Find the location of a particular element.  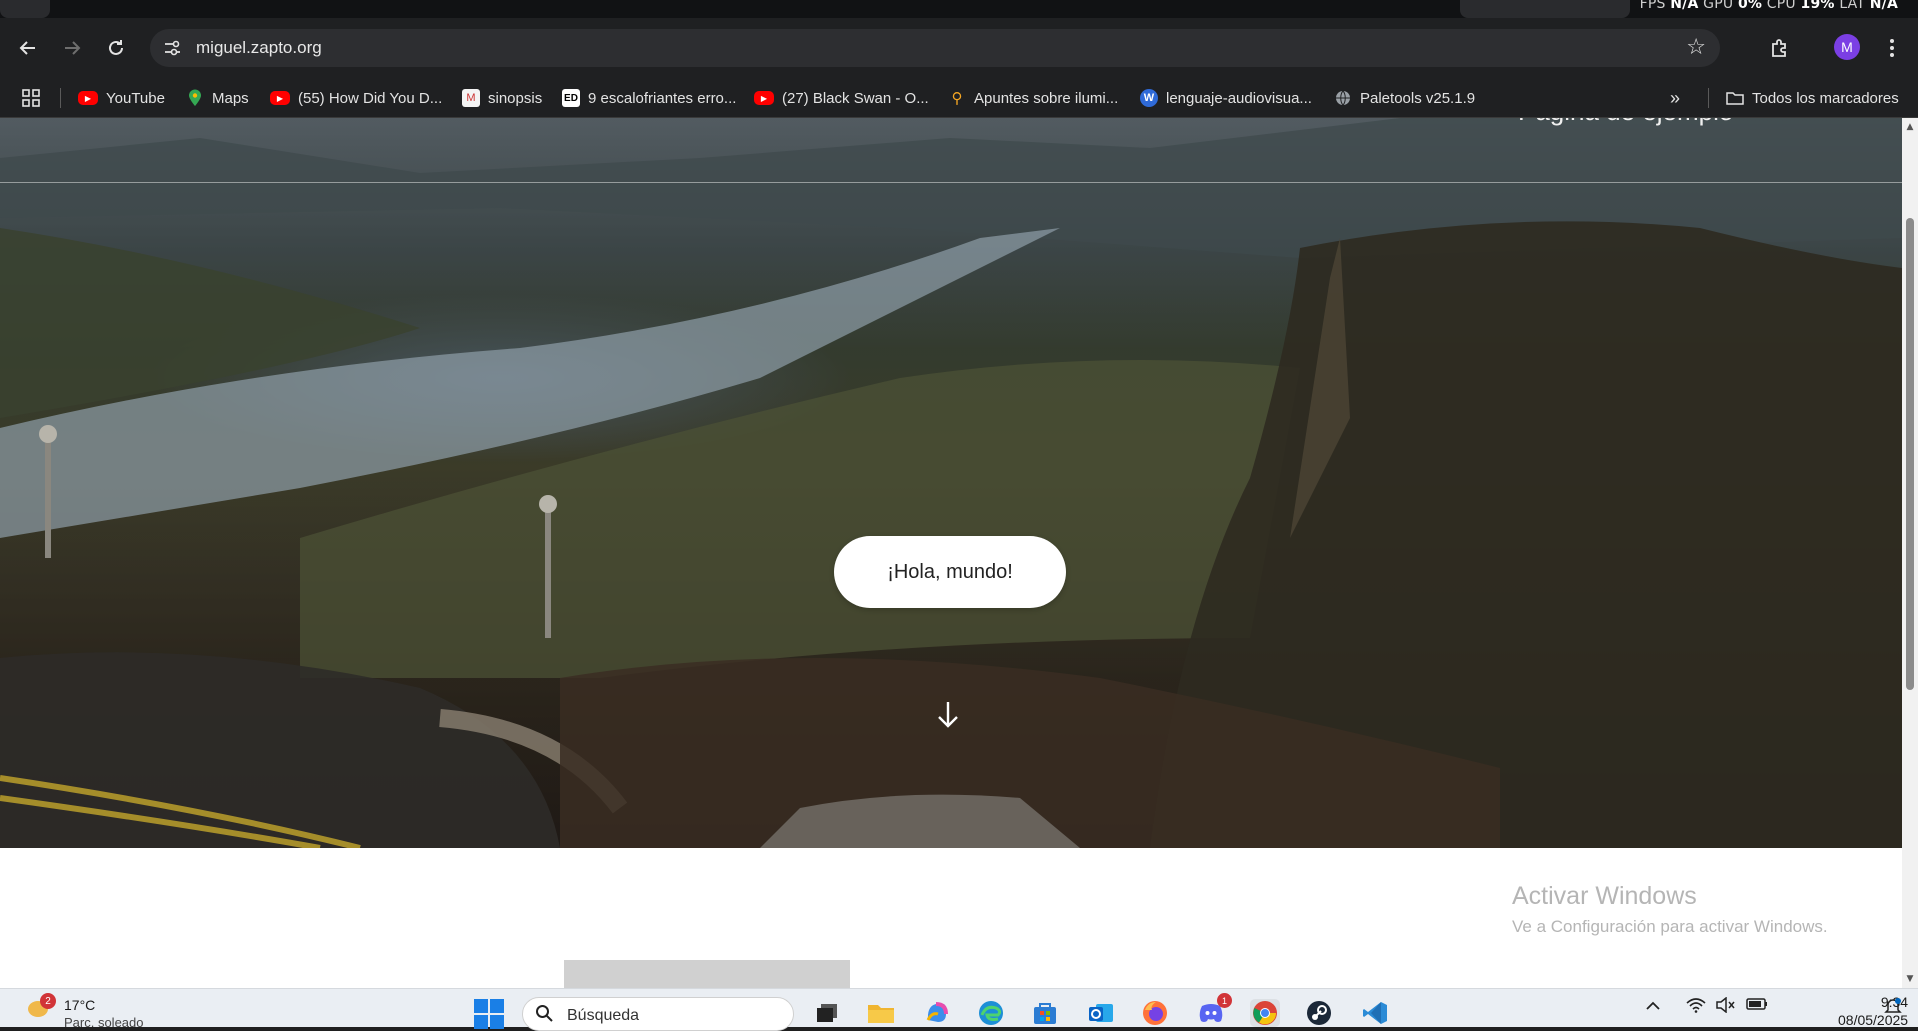

volume-button is located at coordinates (1726, 1006).